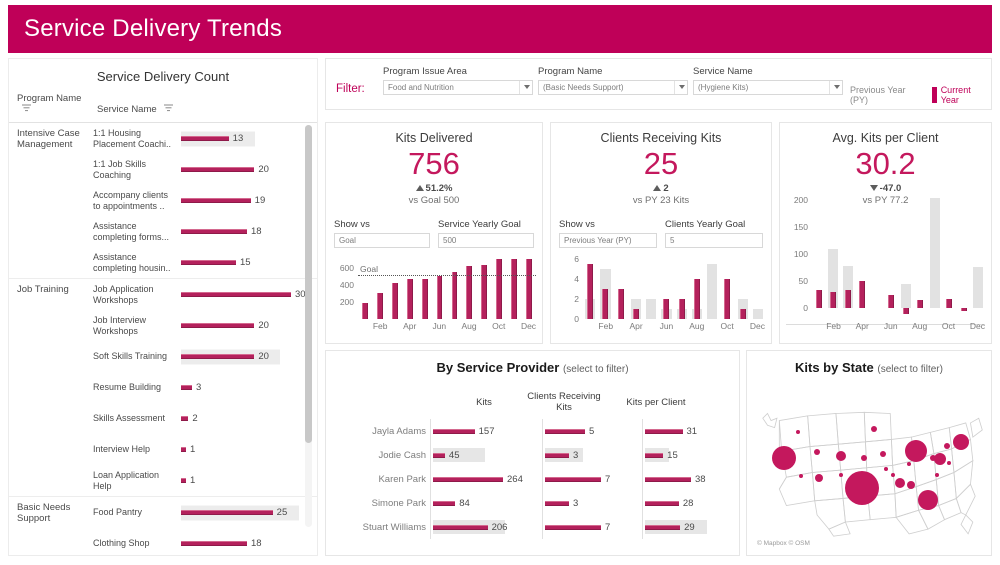 The width and height of the screenshot is (1000, 565). What do you see at coordinates (282, 512) in the screenshot?
I see `row-value: 25` at bounding box center [282, 512].